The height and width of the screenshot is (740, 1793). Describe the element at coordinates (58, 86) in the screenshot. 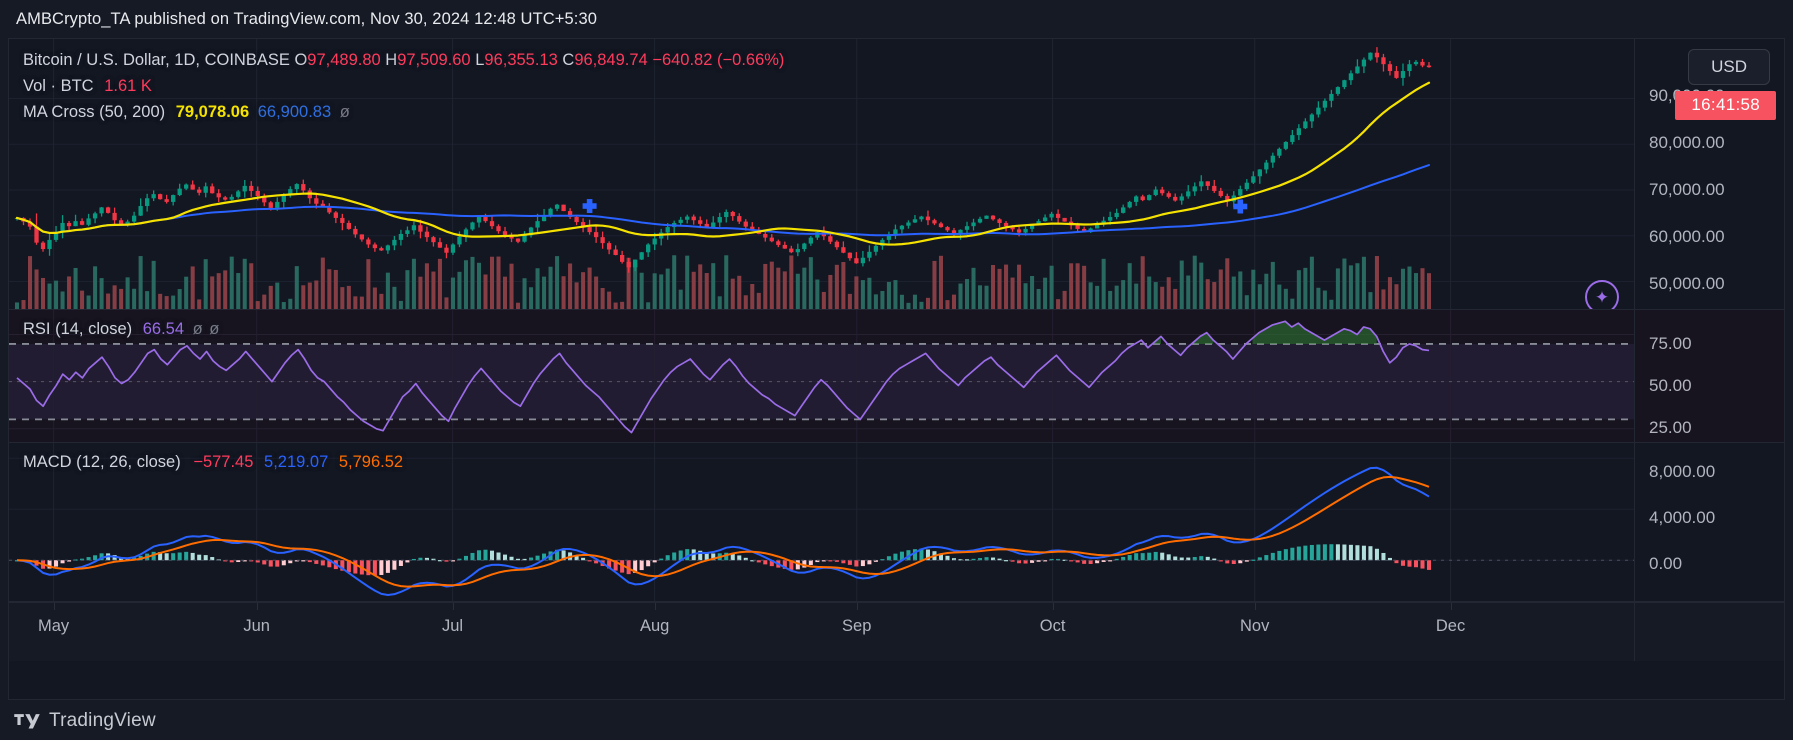

I see `volume-title: Vol · BTC` at that location.